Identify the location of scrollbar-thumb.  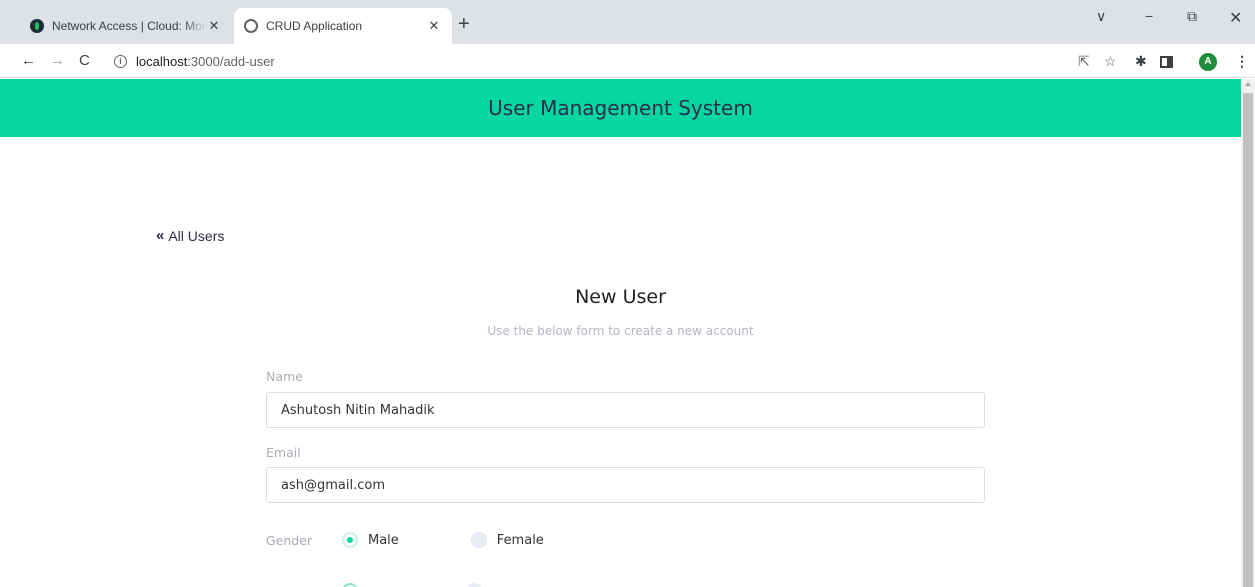
(1248, 340).